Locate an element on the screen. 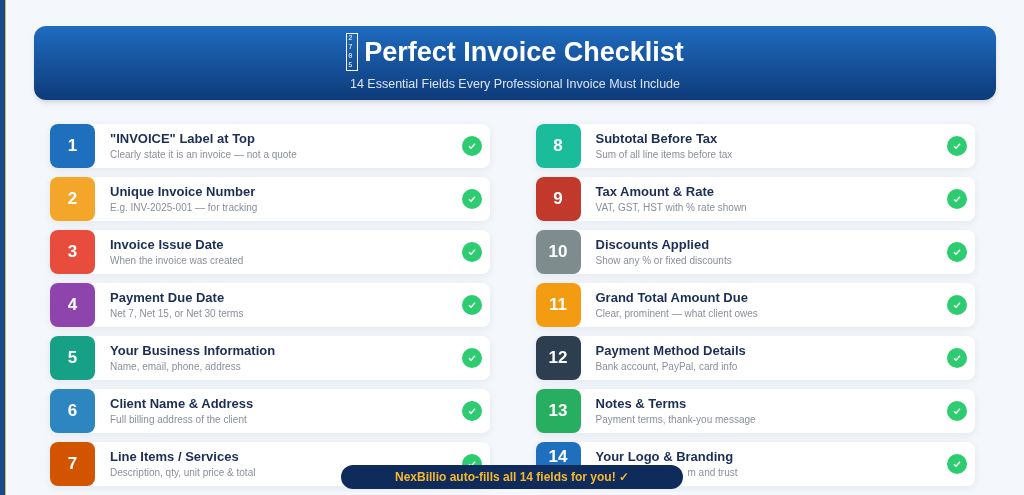 This screenshot has height=495, width=1024. number-badge: 11 is located at coordinates (558, 305).